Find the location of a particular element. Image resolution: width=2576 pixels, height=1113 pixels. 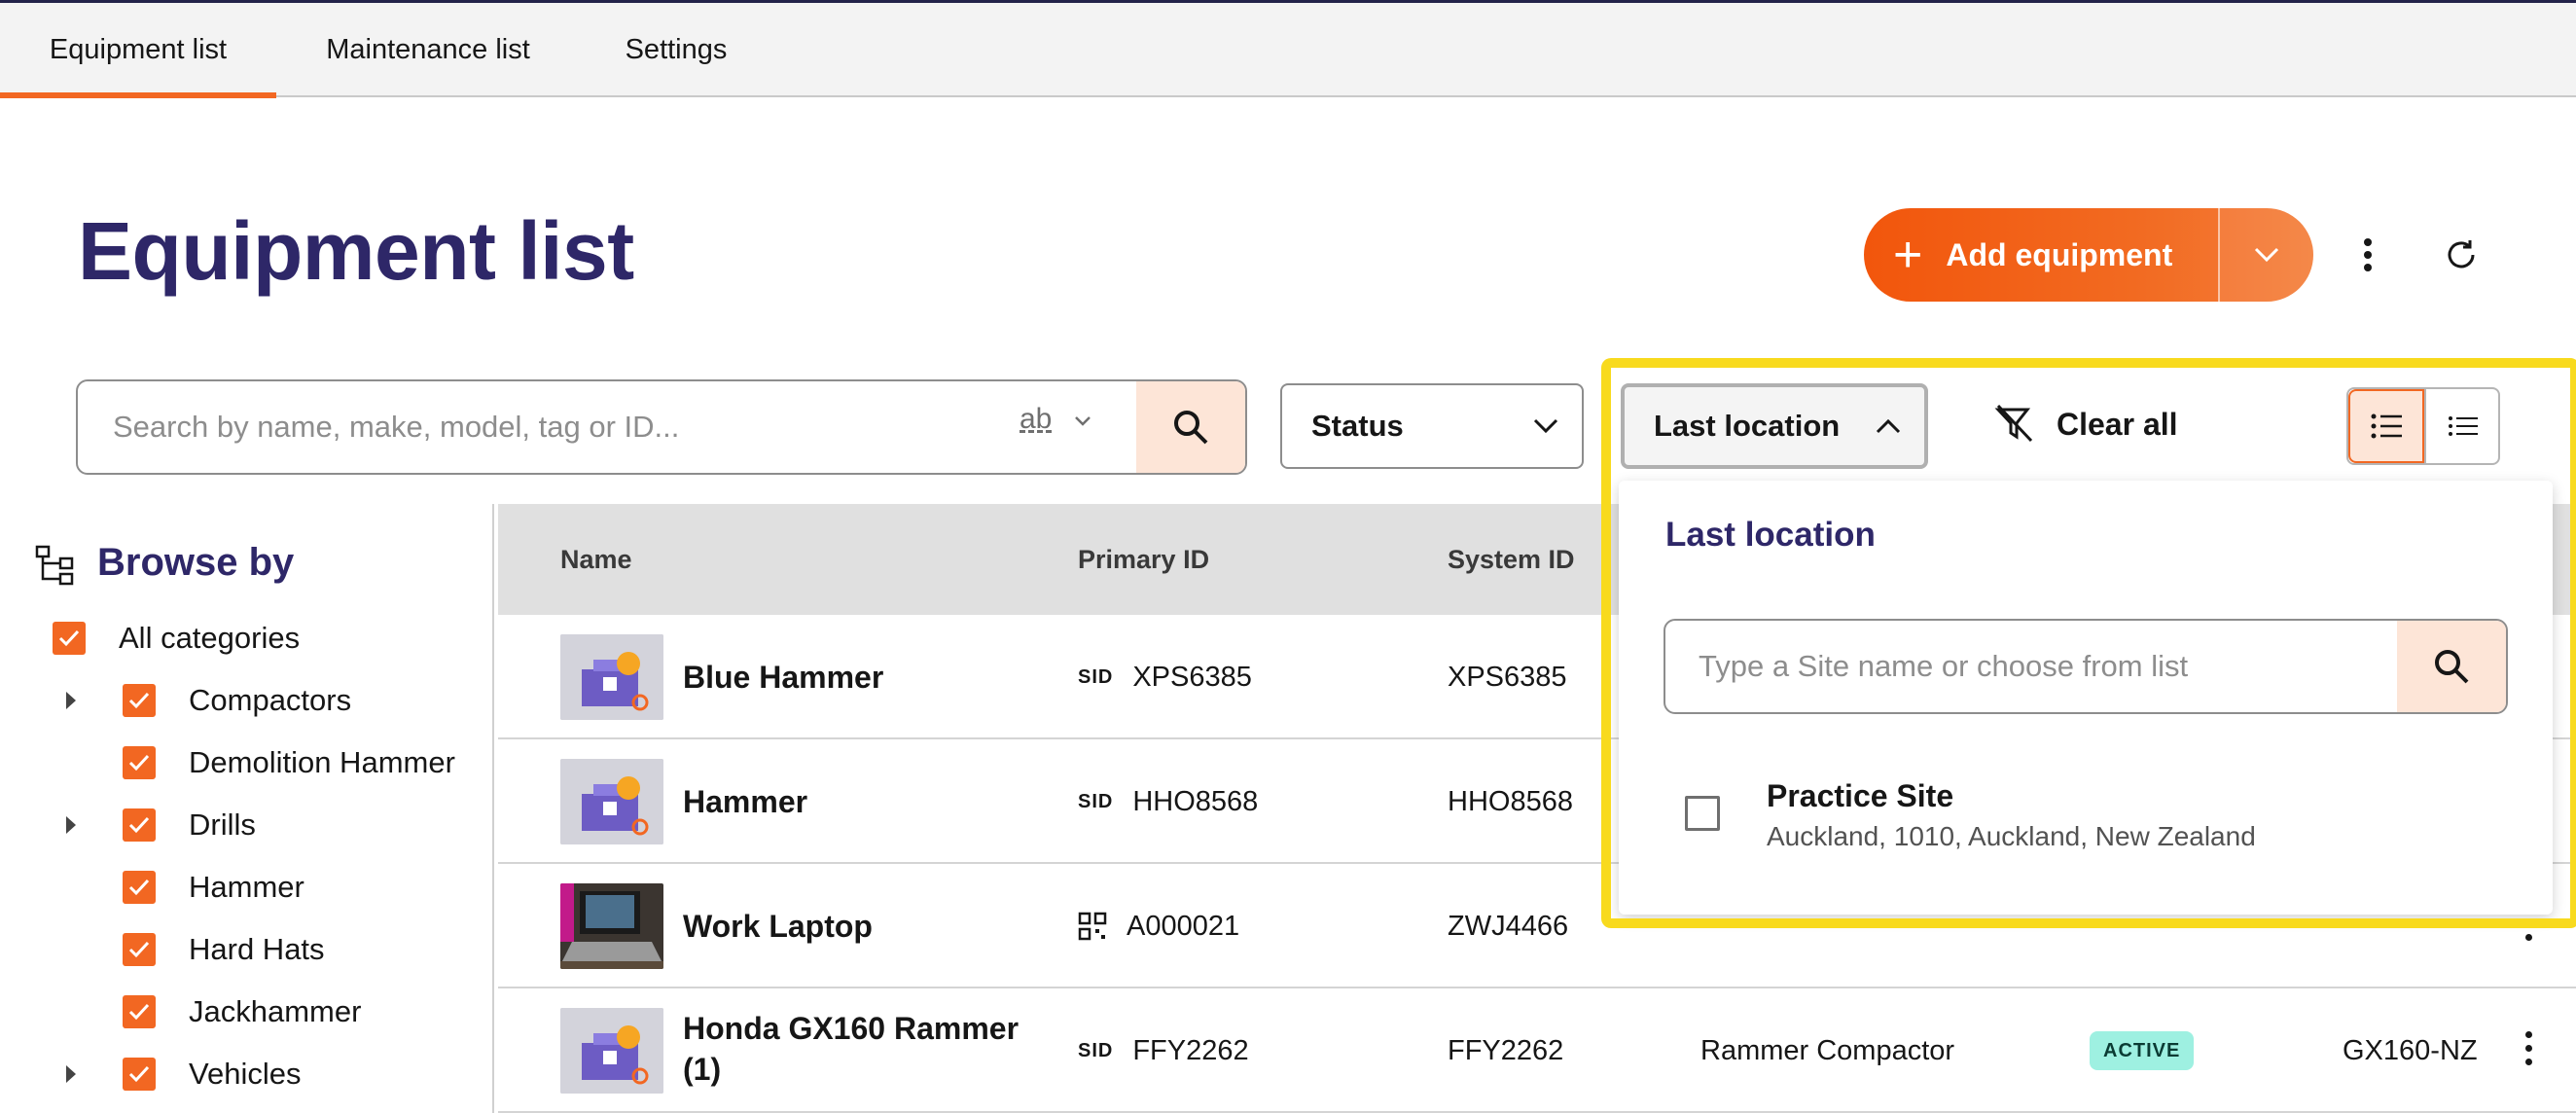

system-id: XPS6385 is located at coordinates (1507, 677).